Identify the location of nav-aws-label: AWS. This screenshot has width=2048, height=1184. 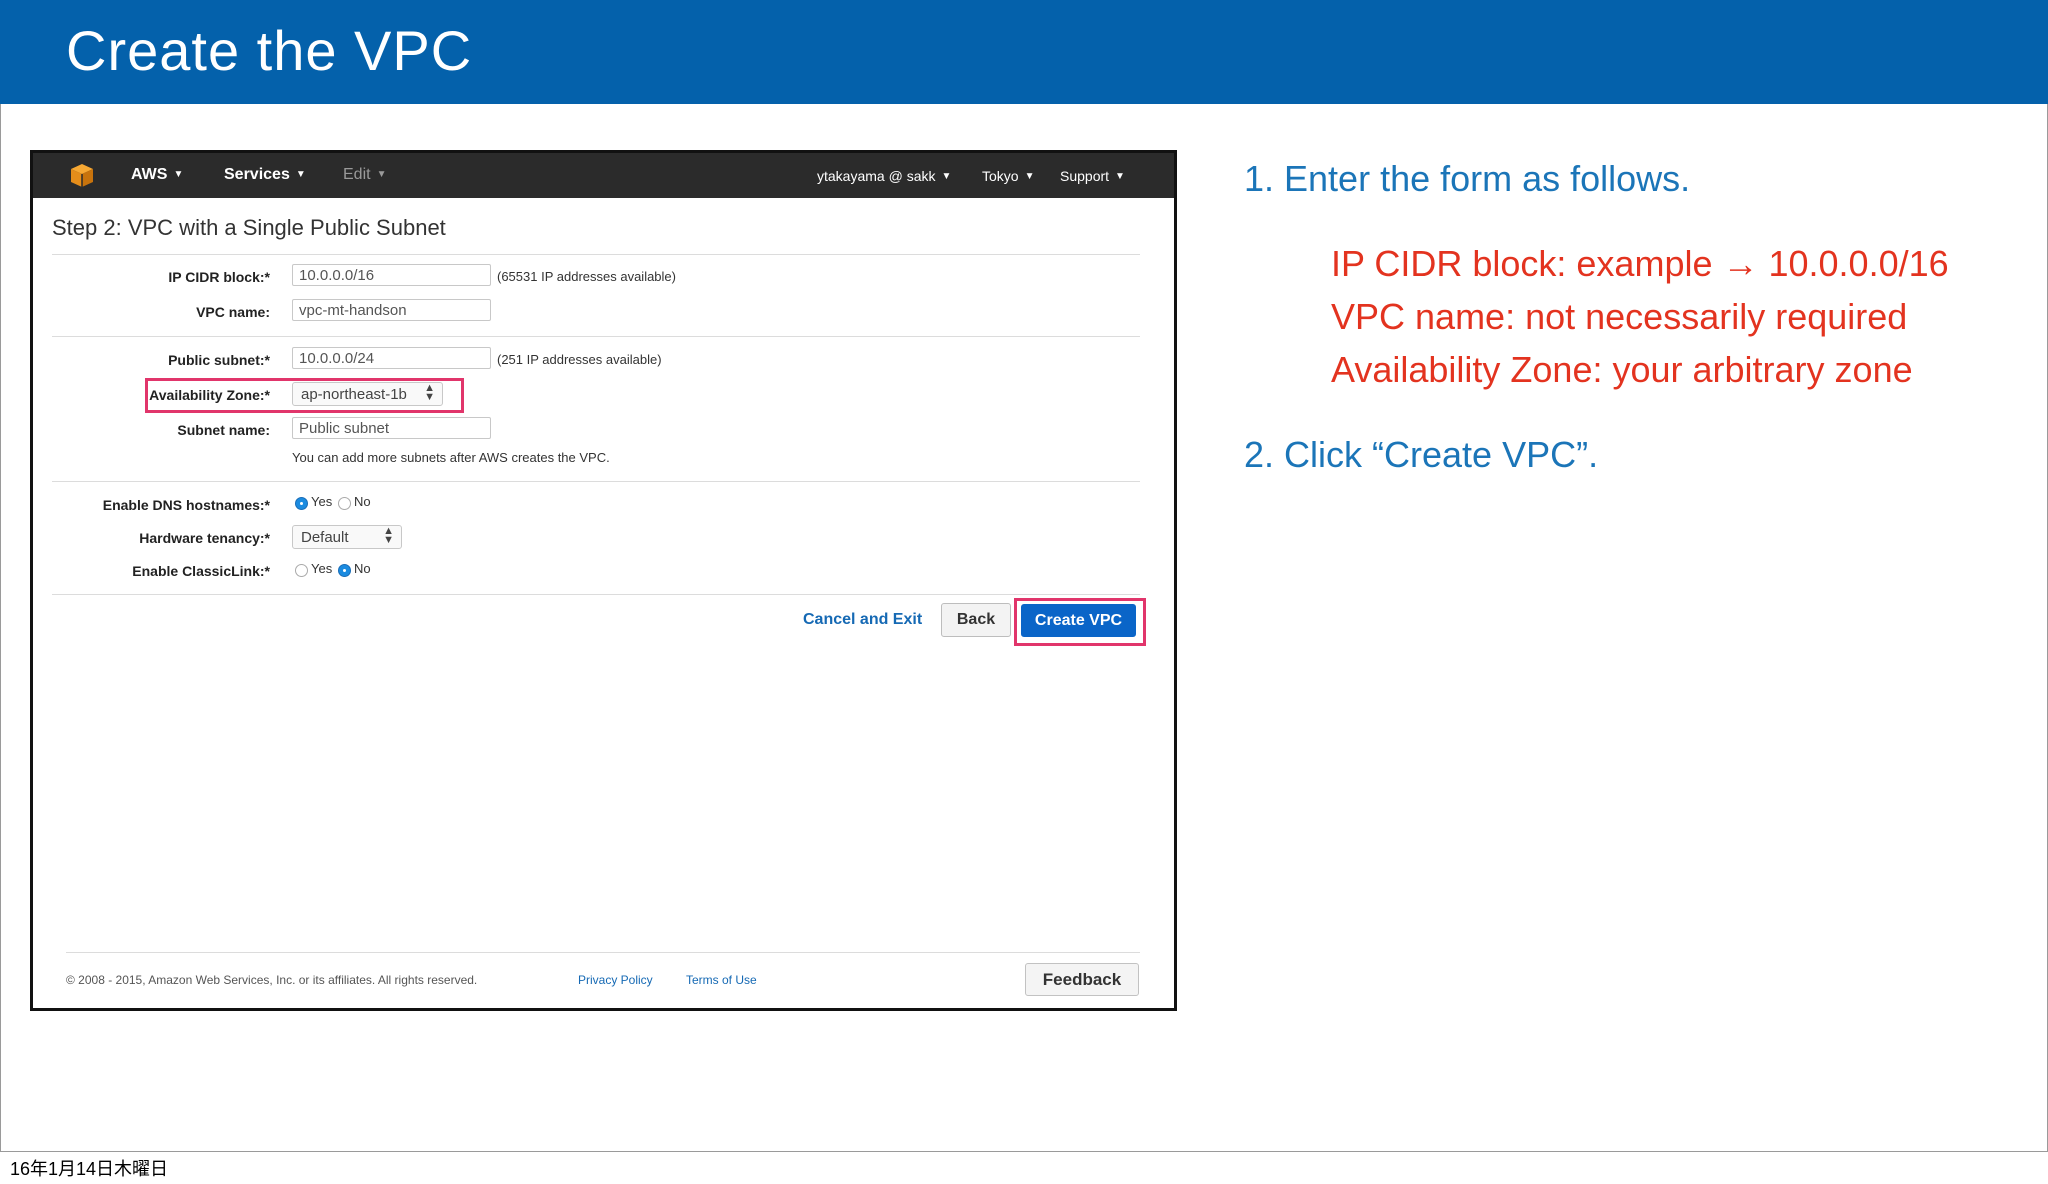
(149, 174).